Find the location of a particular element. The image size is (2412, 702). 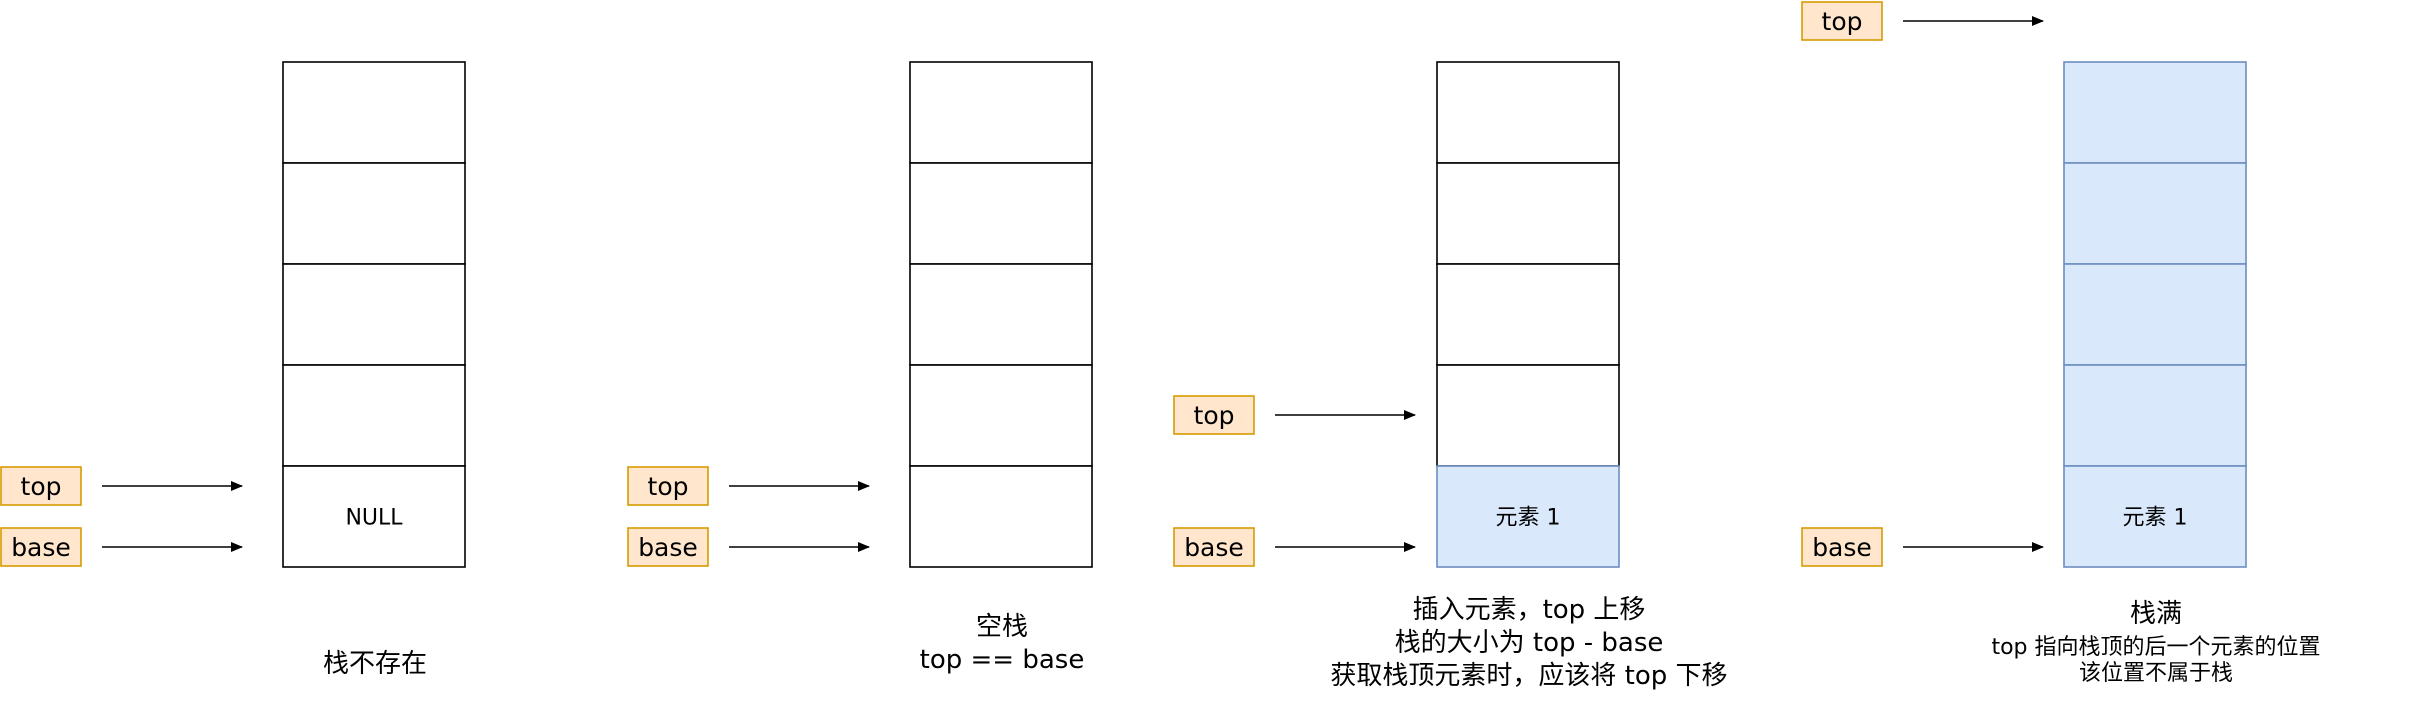

diagram-caption-line: 栈的大小为 top - base is located at coordinates (1529, 643).